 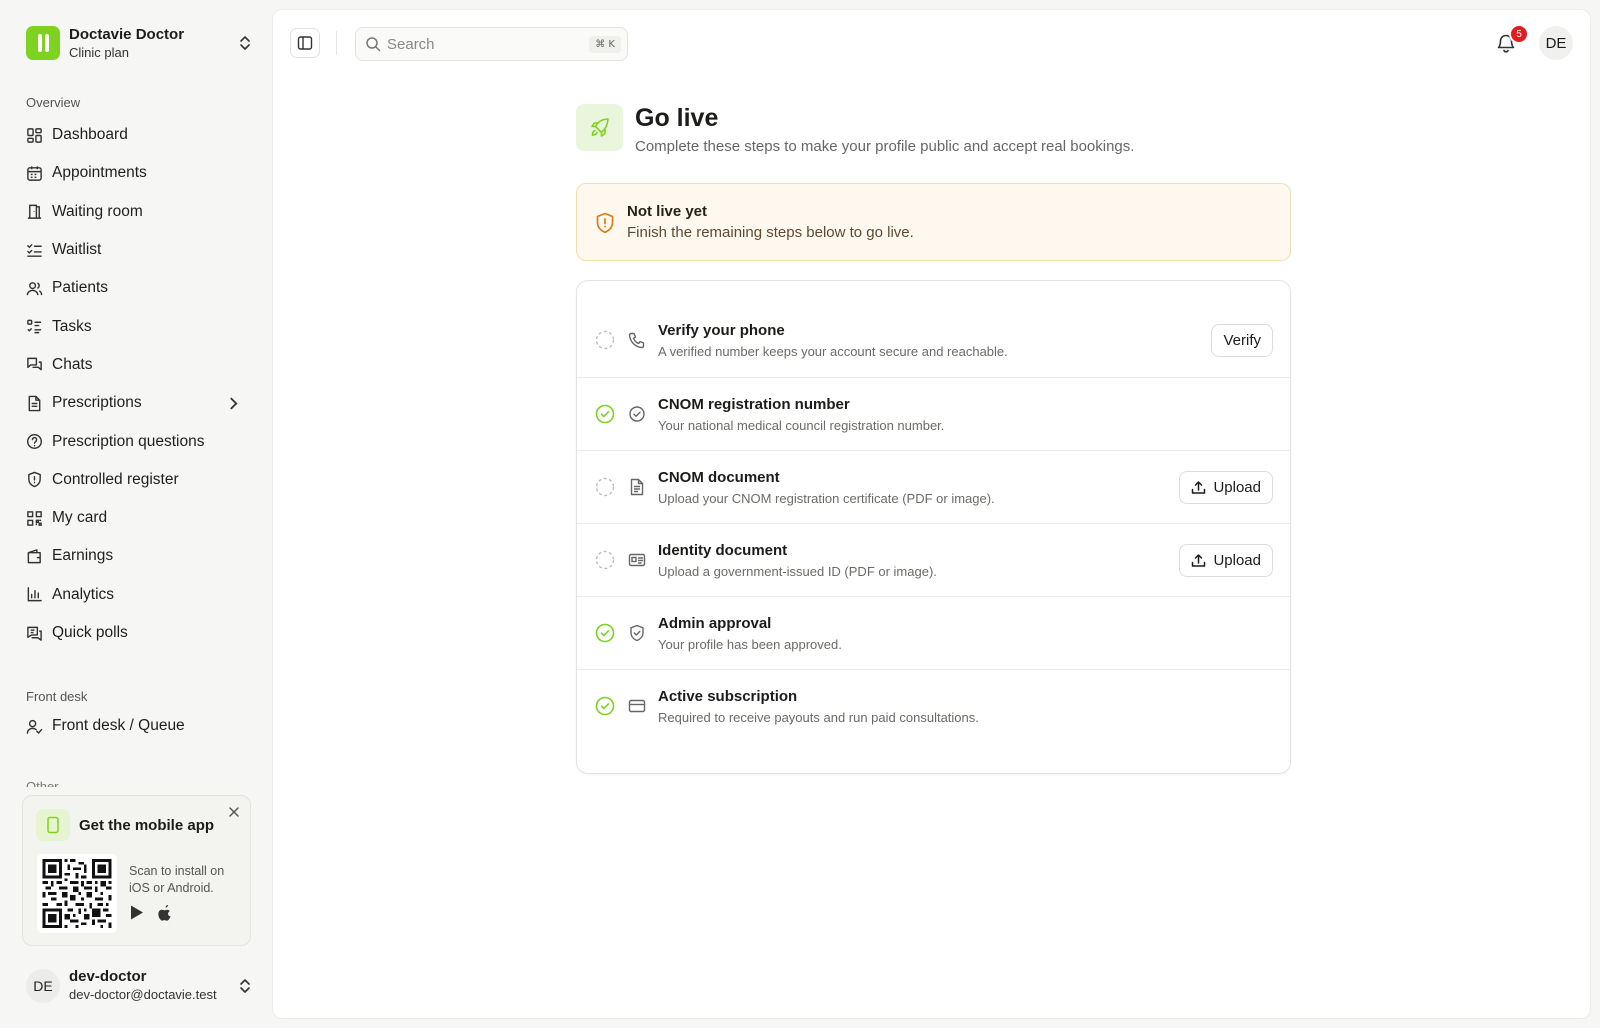 I want to click on sidebar-item-waiting-room: Waiting room, so click(x=137, y=212).